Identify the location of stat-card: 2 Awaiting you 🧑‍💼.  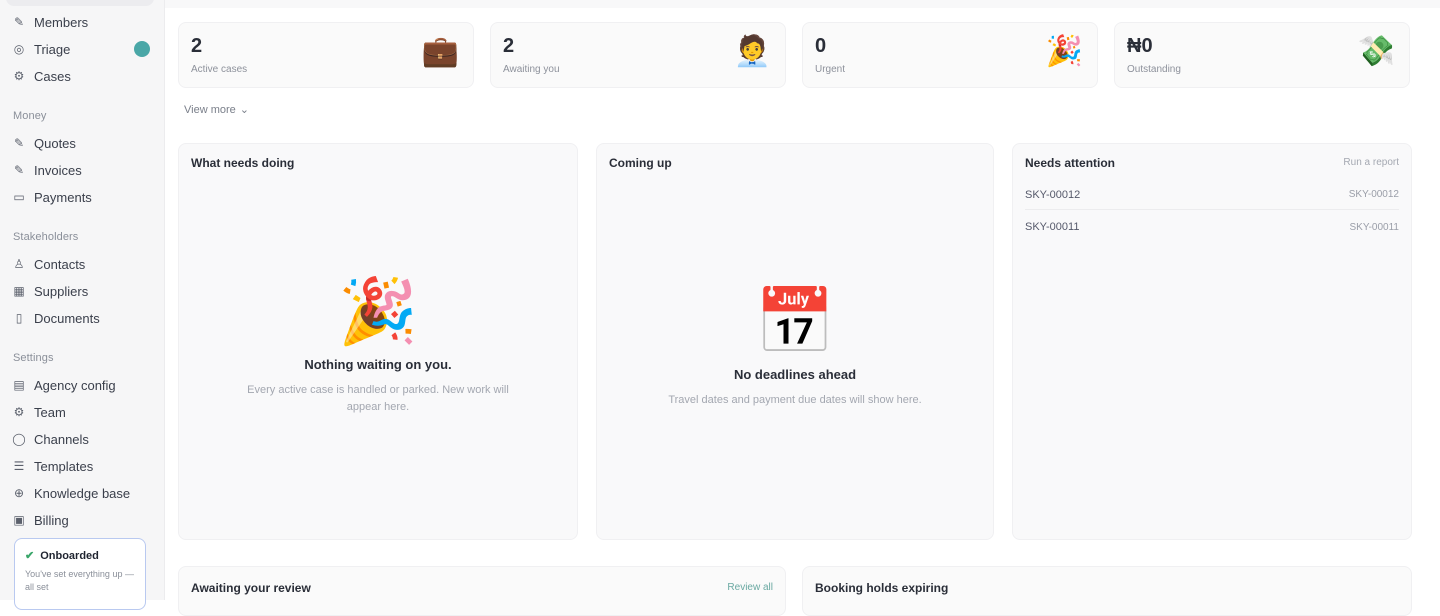
(638, 55).